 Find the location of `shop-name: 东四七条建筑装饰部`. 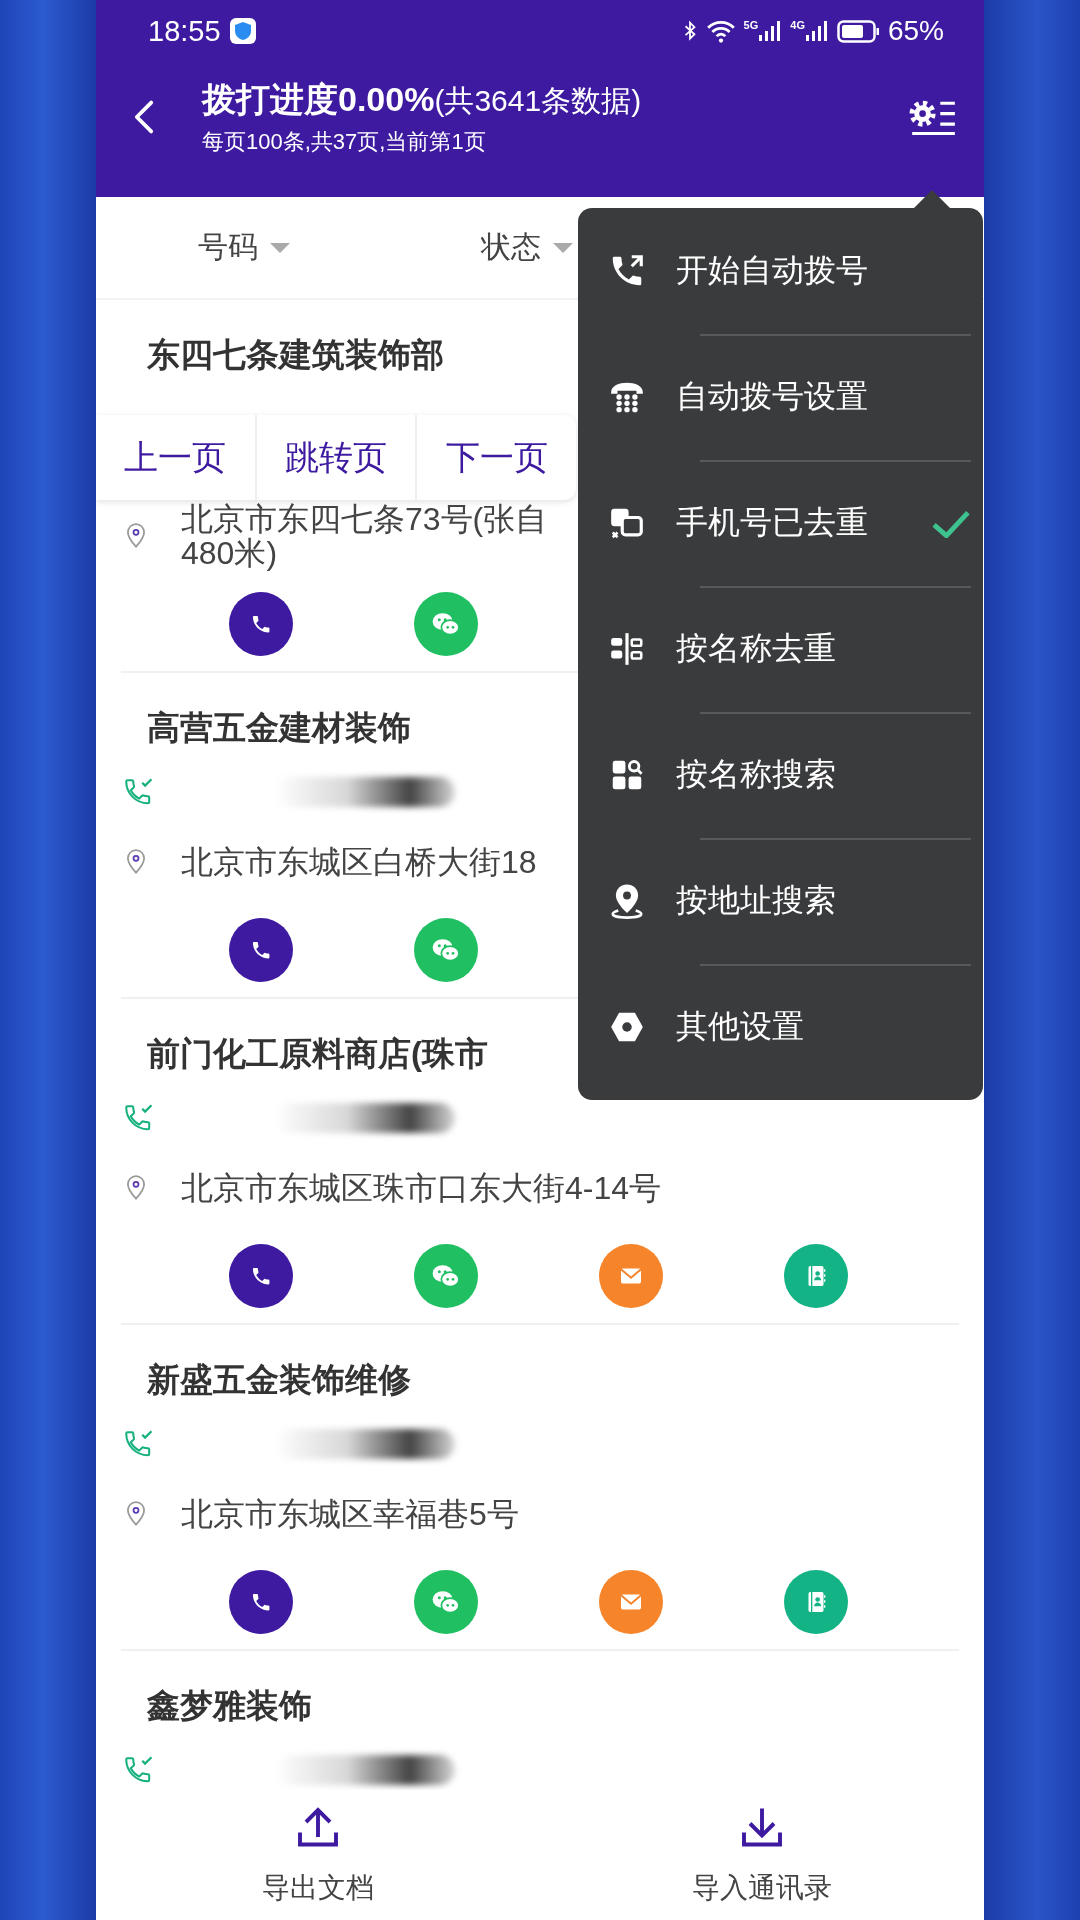

shop-name: 东四七条建筑装饰部 is located at coordinates (295, 355).